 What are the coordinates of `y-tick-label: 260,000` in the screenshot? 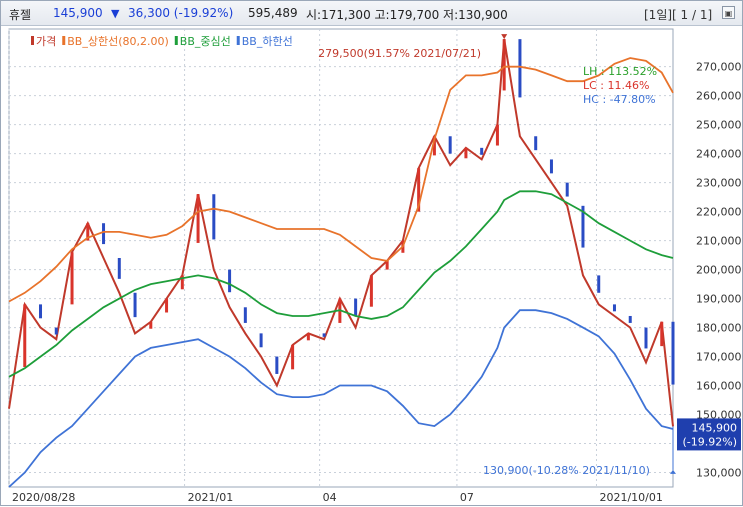 It's located at (719, 96).